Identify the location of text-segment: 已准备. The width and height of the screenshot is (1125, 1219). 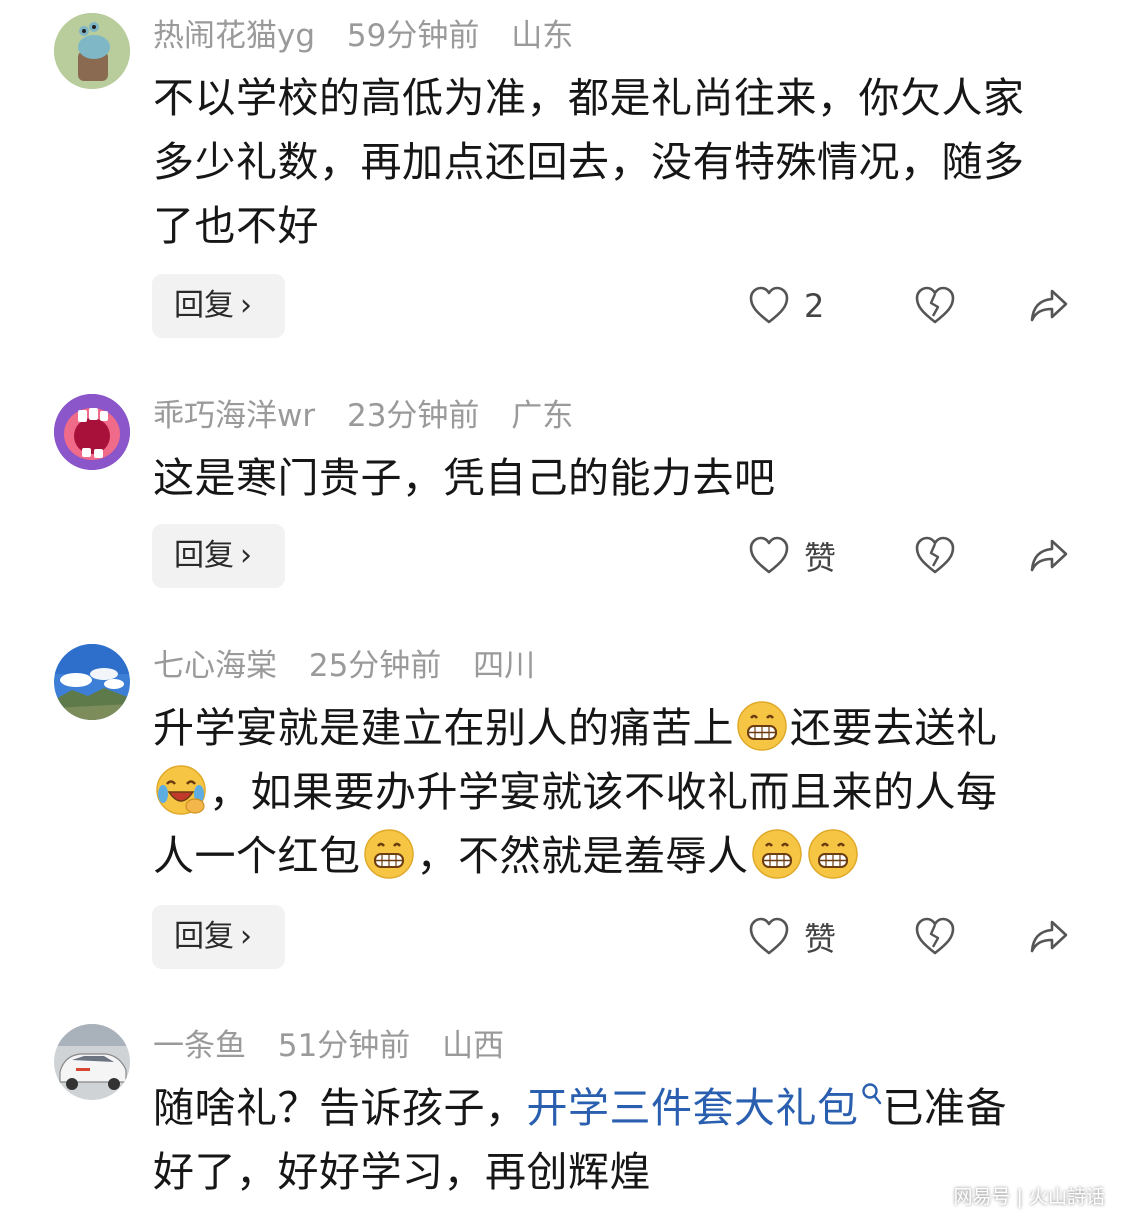
(944, 1108).